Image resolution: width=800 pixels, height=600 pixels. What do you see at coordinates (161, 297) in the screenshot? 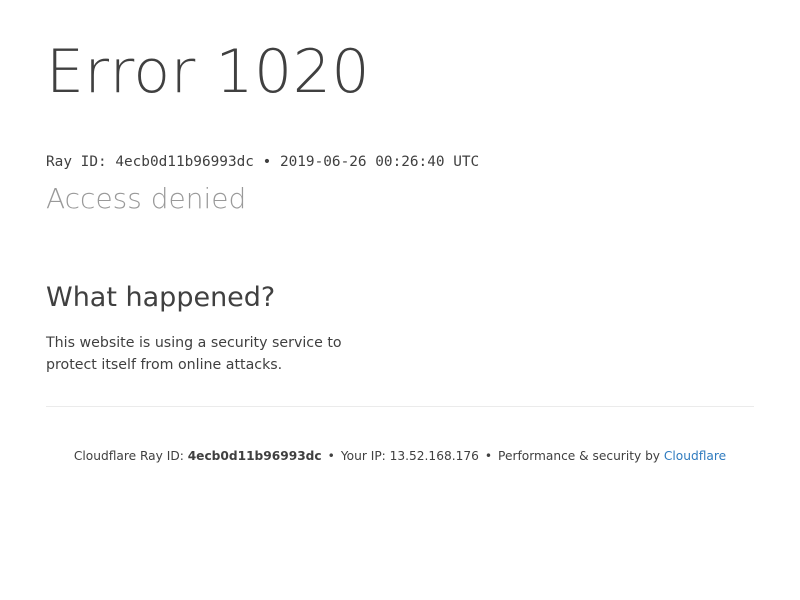
I see `what-happened-heading: What happened?` at bounding box center [161, 297].